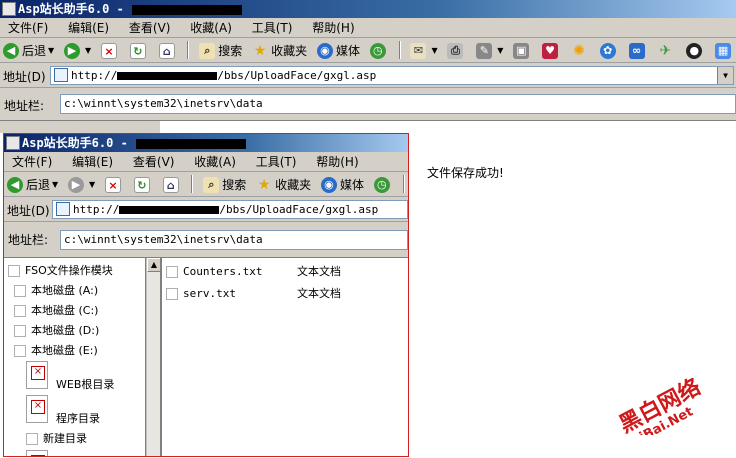  I want to click on sun-button: ✺, so click(580, 50).